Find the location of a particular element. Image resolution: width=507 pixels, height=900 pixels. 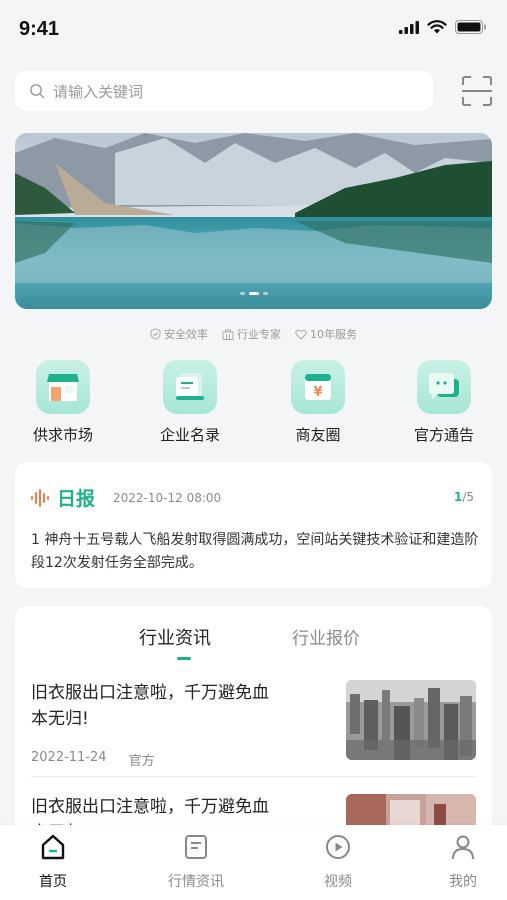

quick-link-label: 供求市场 is located at coordinates (62, 435).